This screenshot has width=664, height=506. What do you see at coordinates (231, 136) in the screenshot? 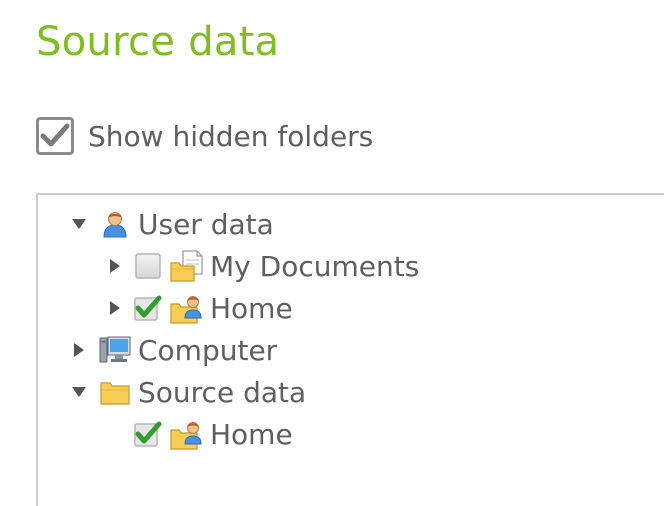
I see `show-hidden-folders-label: Show hidden folders` at bounding box center [231, 136].